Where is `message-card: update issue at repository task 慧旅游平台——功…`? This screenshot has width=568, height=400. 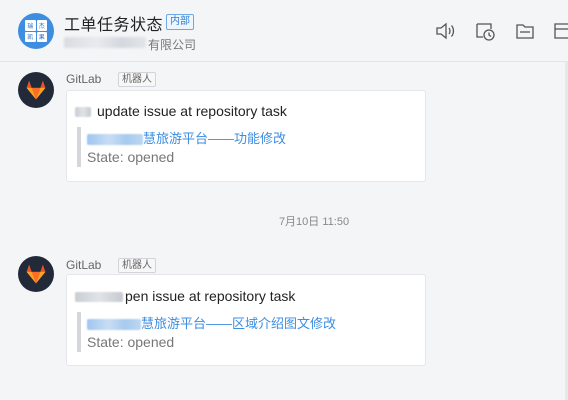
message-card: update issue at repository task 慧旅游平台——功… is located at coordinates (246, 136).